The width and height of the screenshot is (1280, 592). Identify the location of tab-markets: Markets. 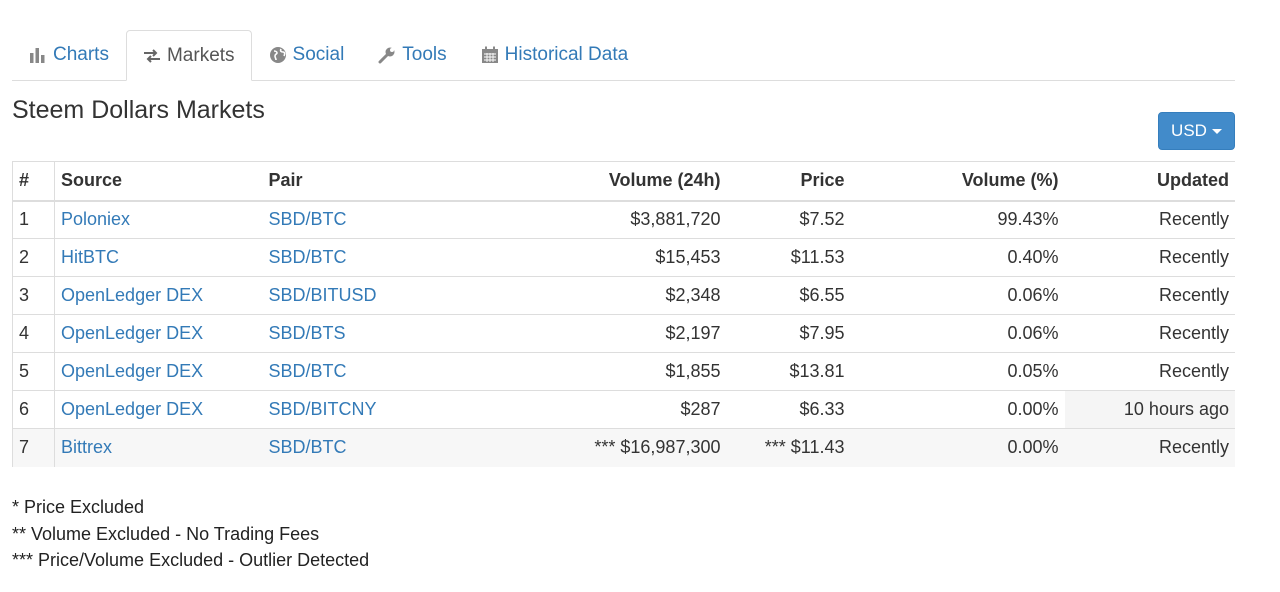
(188, 55).